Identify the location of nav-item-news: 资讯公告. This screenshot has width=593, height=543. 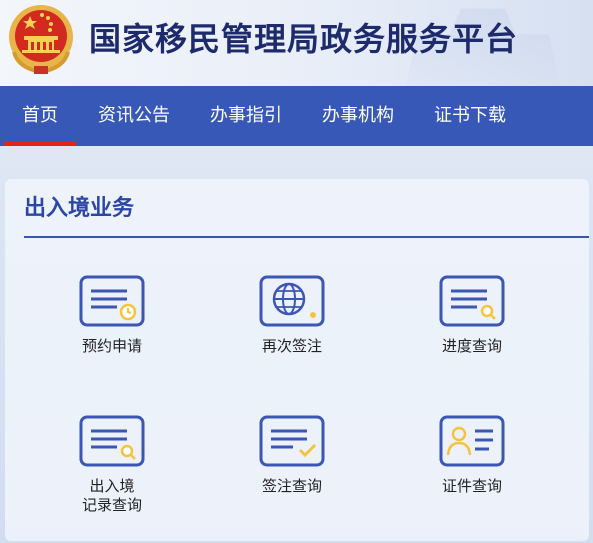
(134, 116).